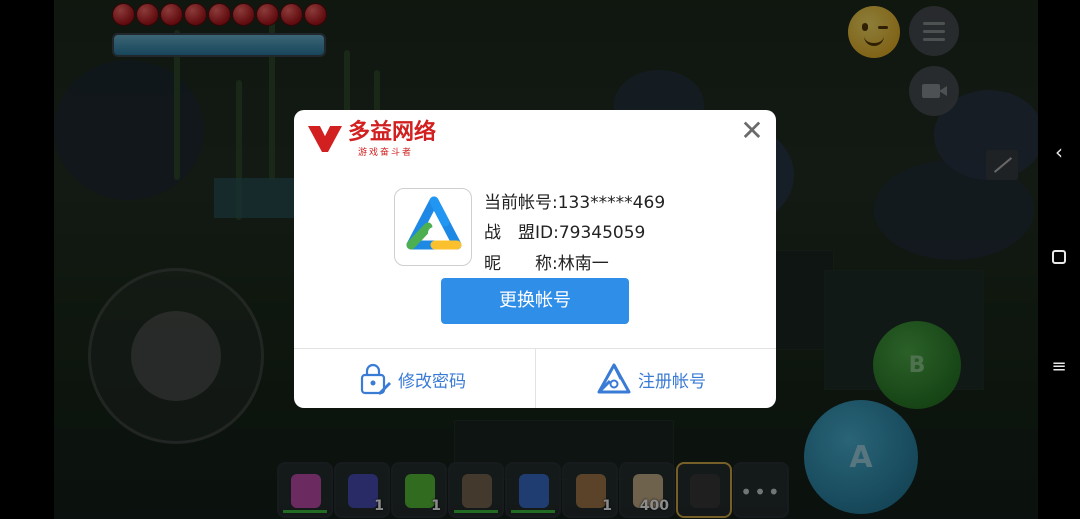  What do you see at coordinates (611, 203) in the screenshot?
I see `account-value: 133*****469` at bounding box center [611, 203].